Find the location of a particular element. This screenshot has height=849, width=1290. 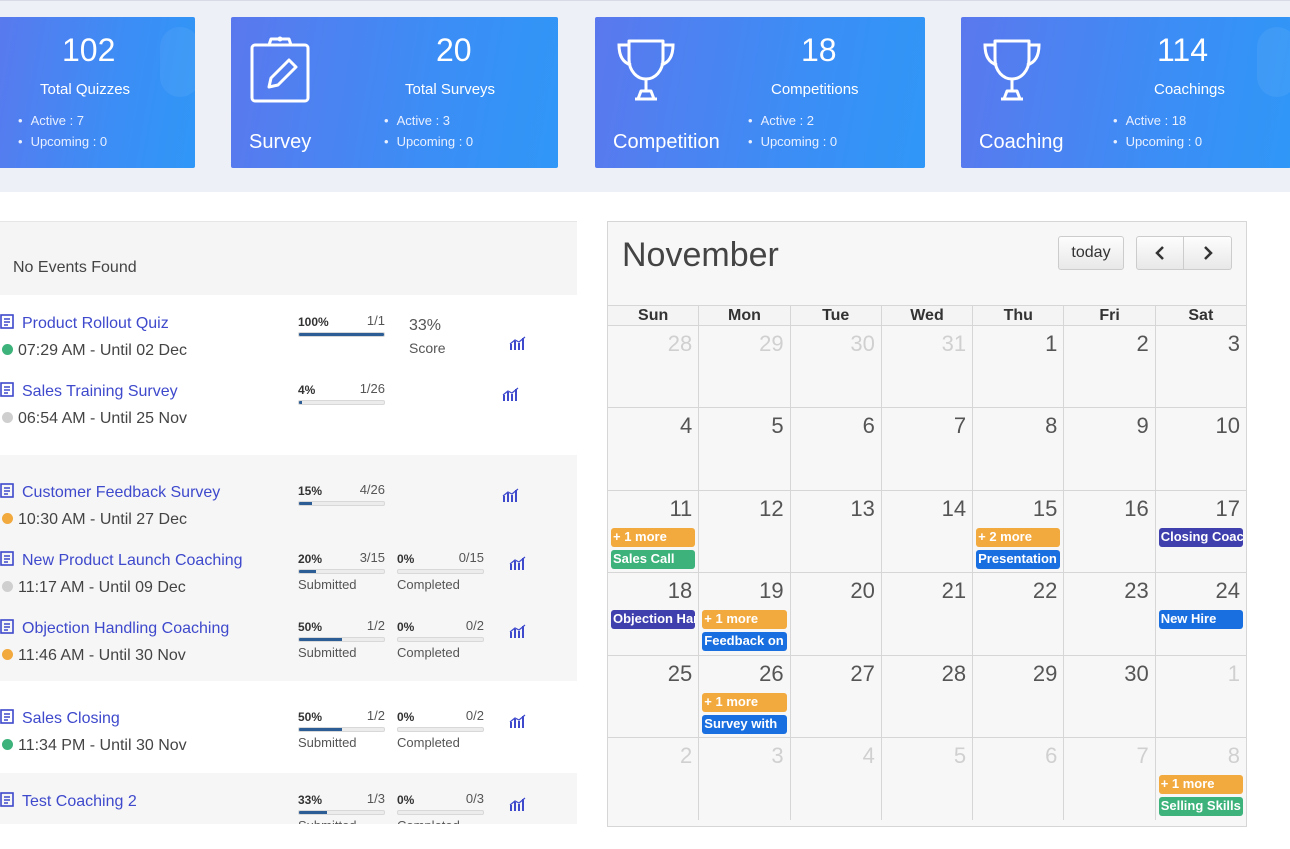

calendar-day: 11 + 1 more Sales Call is located at coordinates (653, 531).